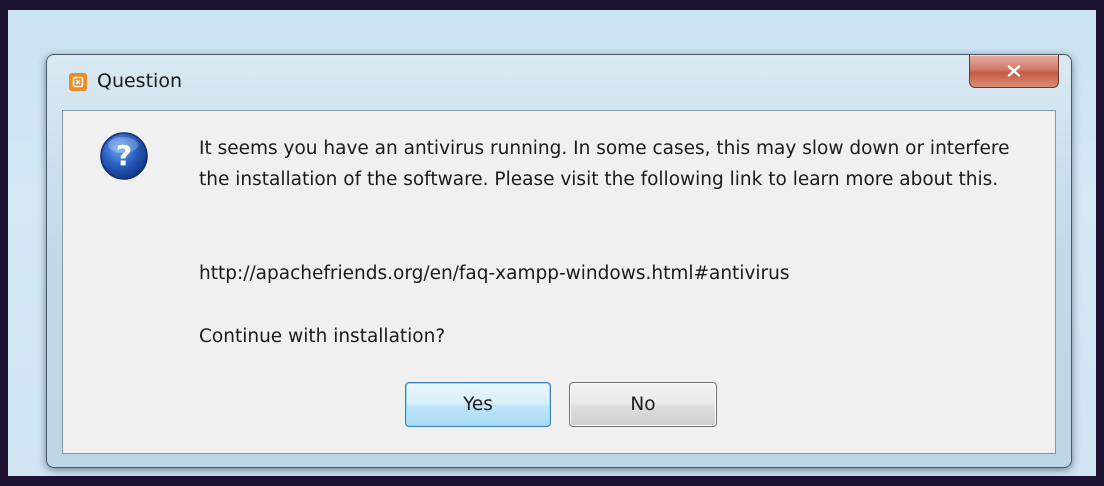 Image resolution: width=1104 pixels, height=486 pixels. Describe the element at coordinates (139, 81) in the screenshot. I see `window-title: Question` at that location.